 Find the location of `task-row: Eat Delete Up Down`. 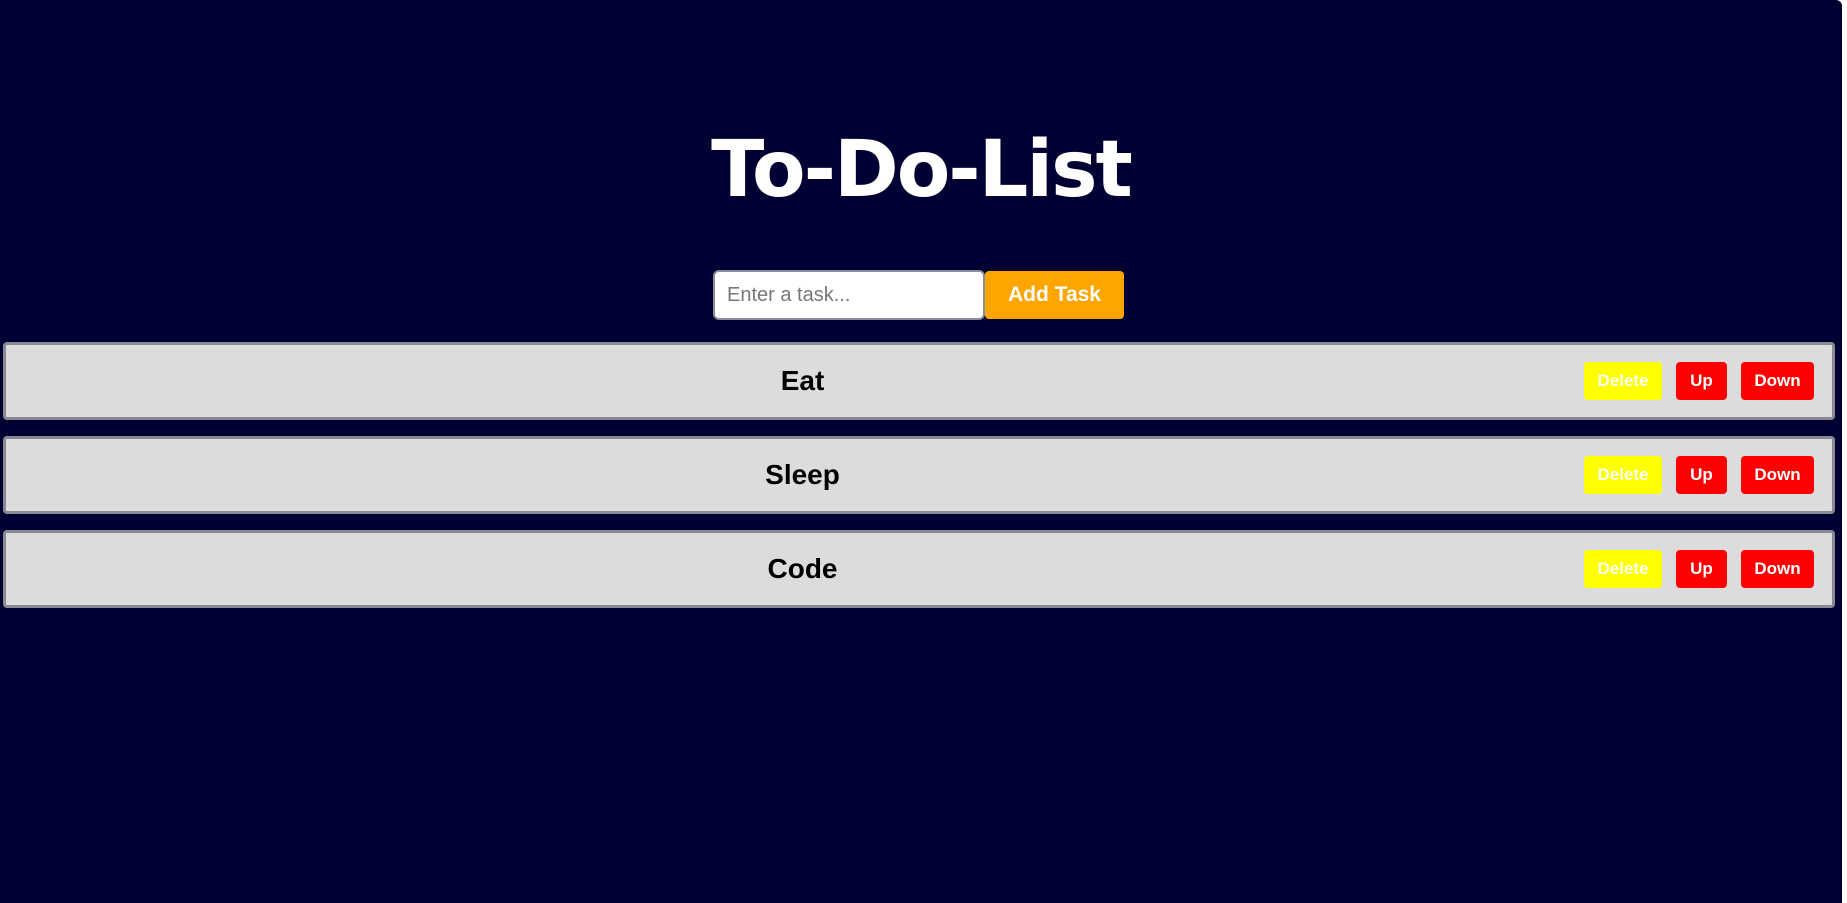

task-row: Eat Delete Up Down is located at coordinates (919, 381).